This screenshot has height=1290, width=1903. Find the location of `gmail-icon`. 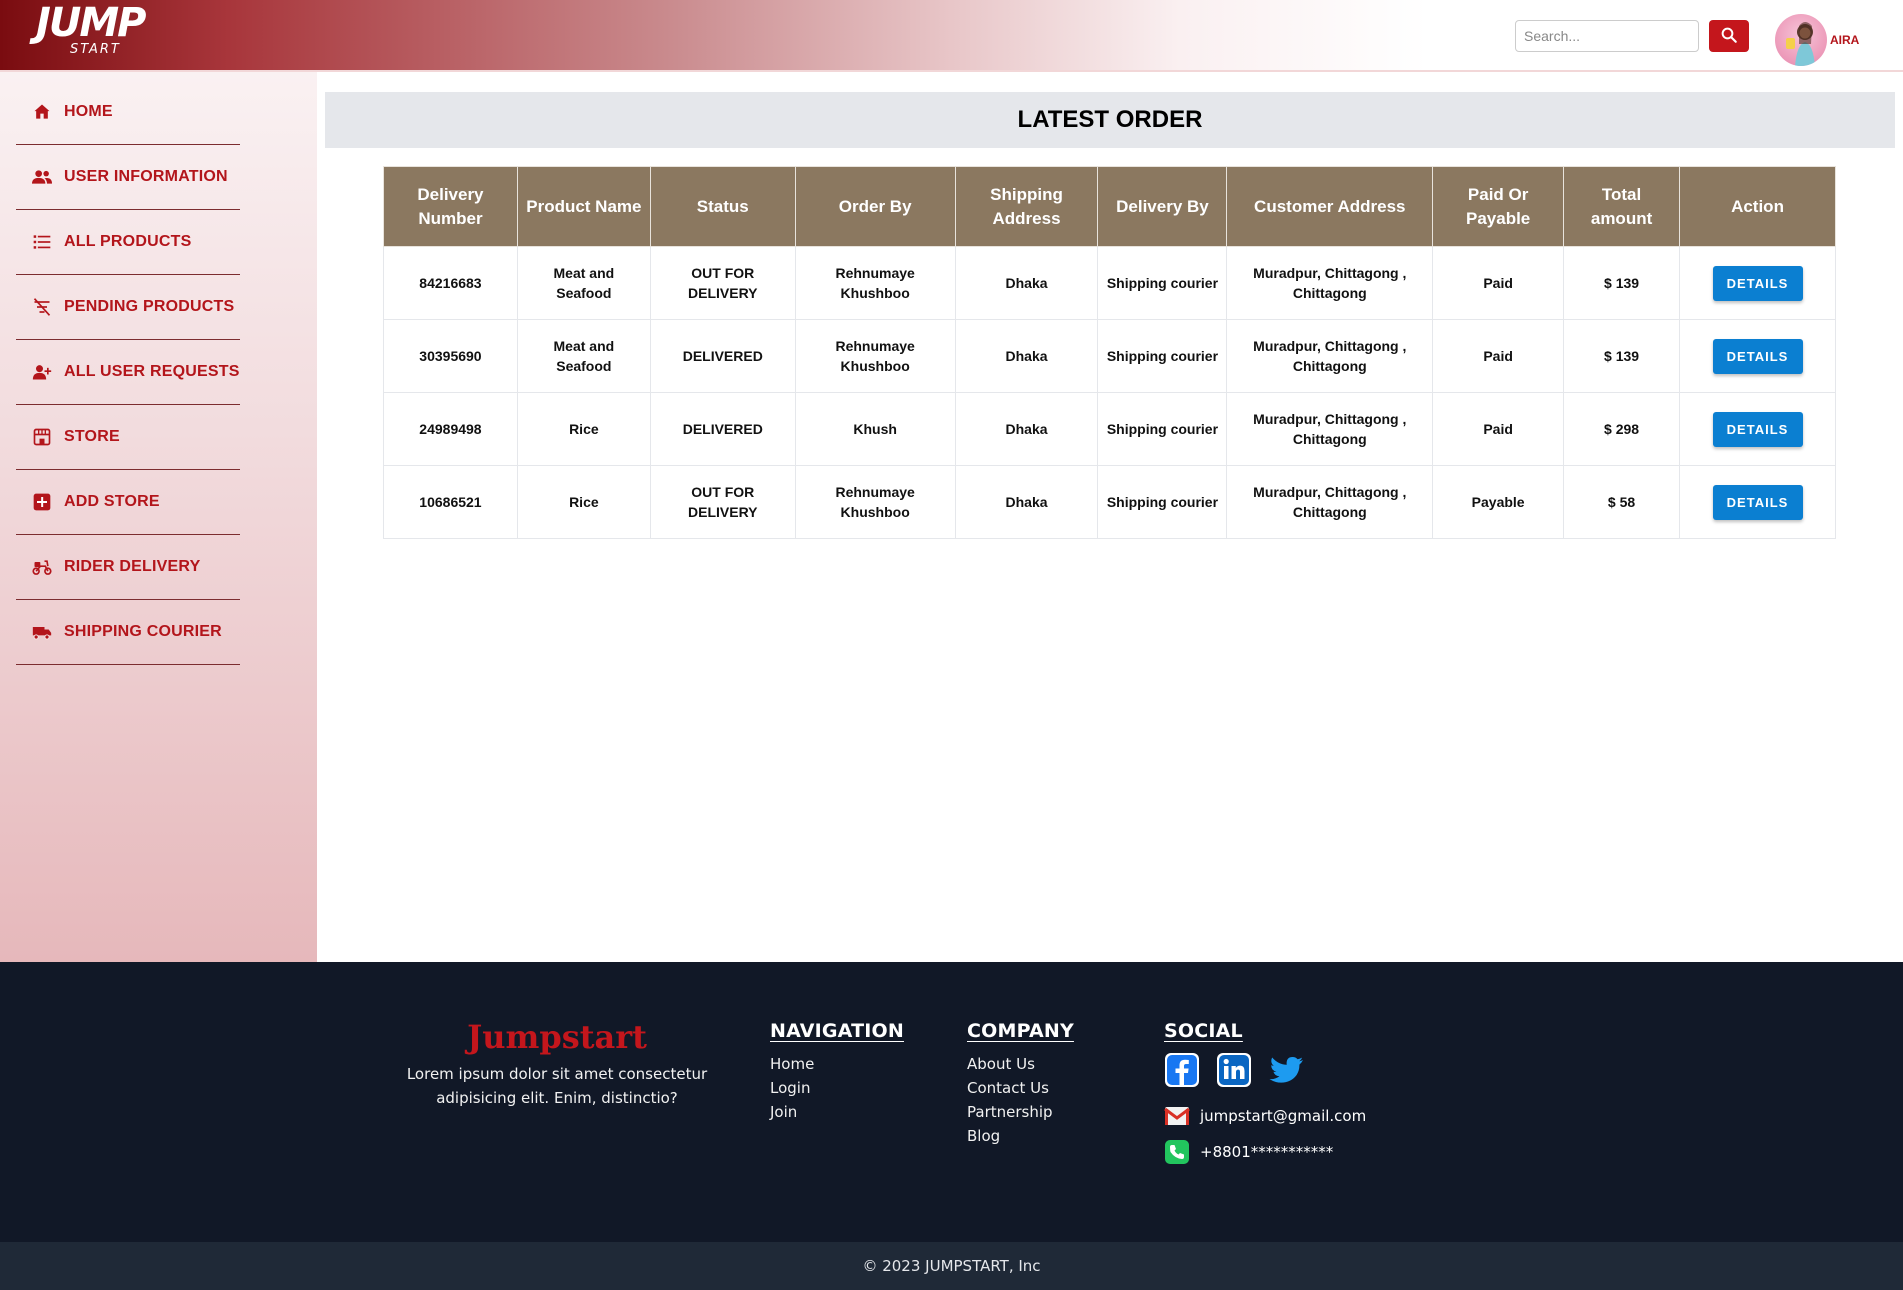

gmail-icon is located at coordinates (1177, 1116).